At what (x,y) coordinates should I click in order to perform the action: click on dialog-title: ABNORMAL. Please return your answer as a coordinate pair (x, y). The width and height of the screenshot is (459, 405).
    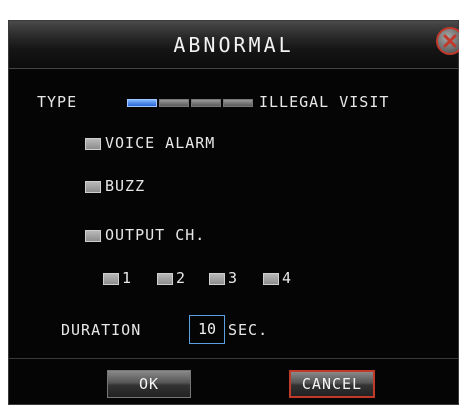
    Looking at the image, I should click on (233, 45).